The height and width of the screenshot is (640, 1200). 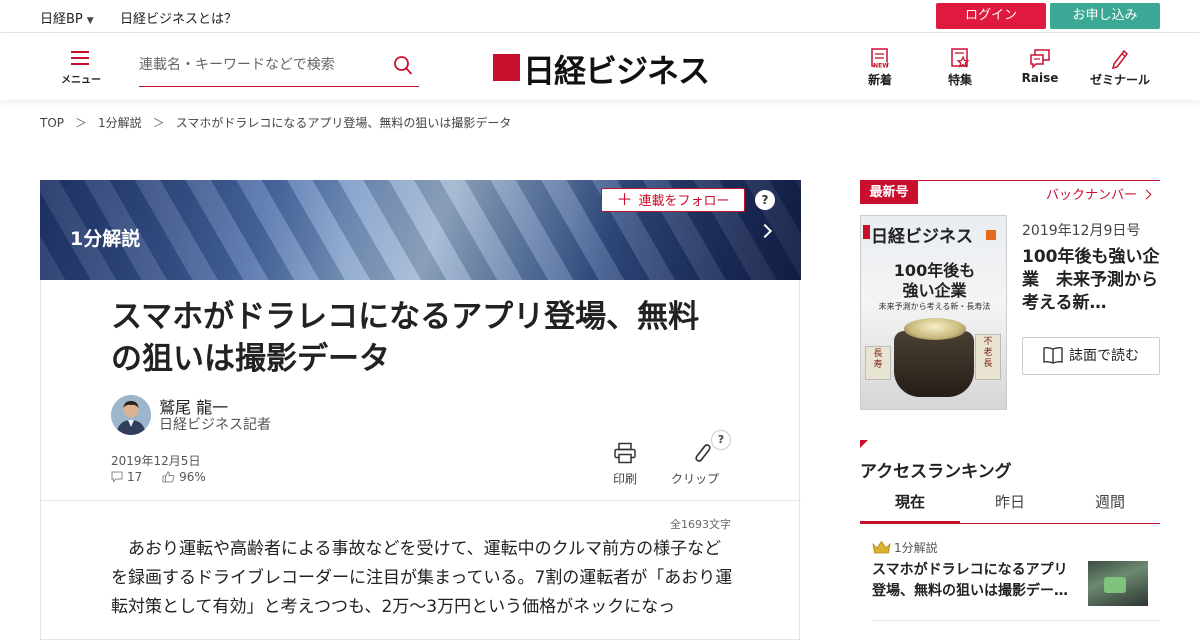 What do you see at coordinates (922, 237) in the screenshot?
I see `cover-logo: 日経ビジネス` at bounding box center [922, 237].